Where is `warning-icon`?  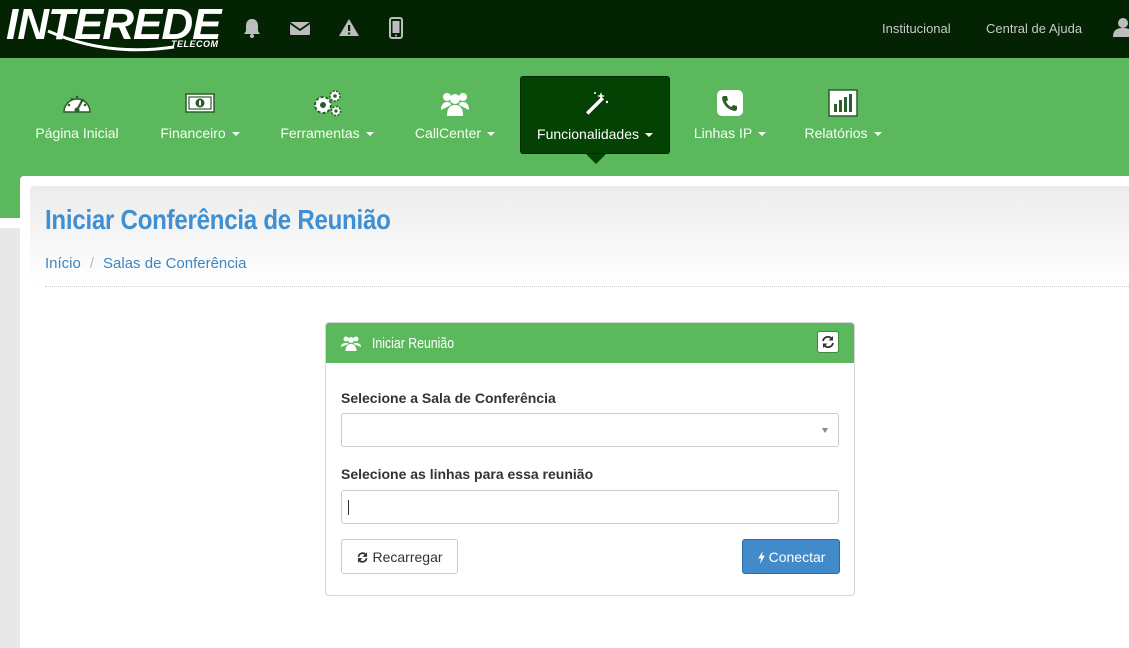 warning-icon is located at coordinates (349, 28).